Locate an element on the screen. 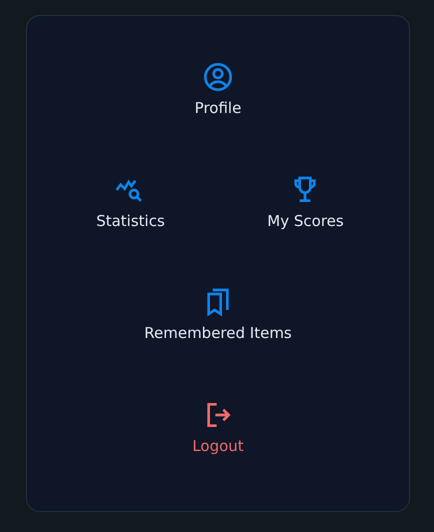  menu-link: Profile is located at coordinates (218, 90).